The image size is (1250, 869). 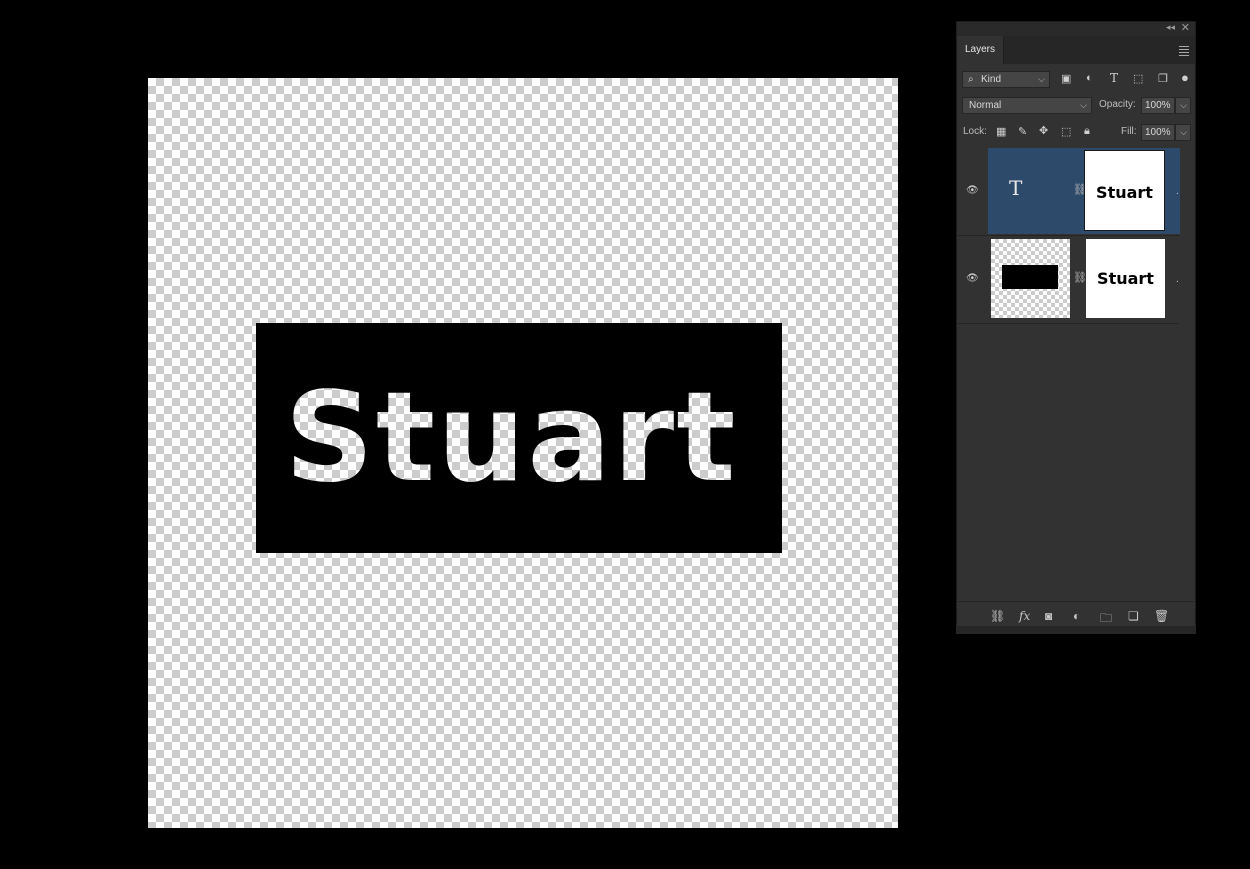 What do you see at coordinates (997, 616) in the screenshot?
I see `link-layers-icon: ⛓︎` at bounding box center [997, 616].